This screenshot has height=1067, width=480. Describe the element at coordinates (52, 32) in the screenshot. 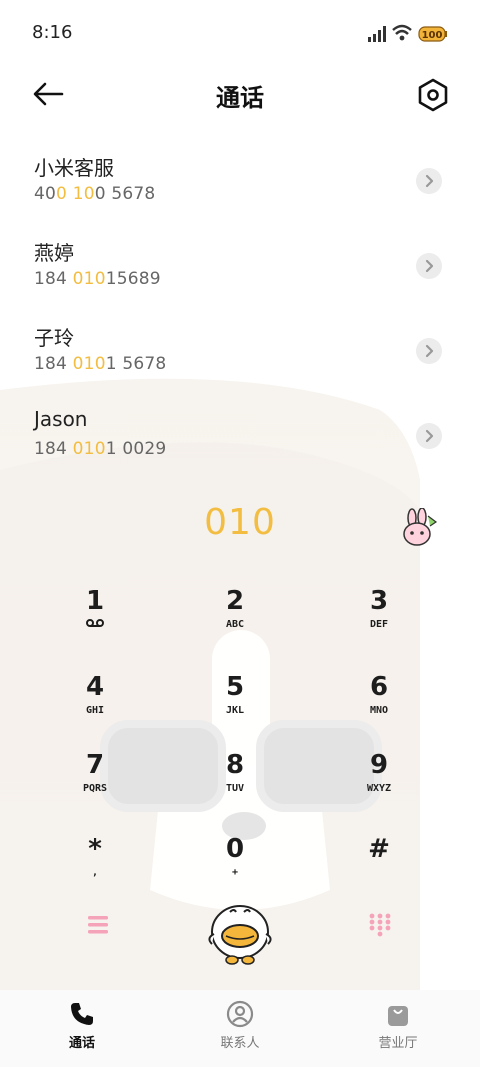

I see `status-time: 8:16` at that location.